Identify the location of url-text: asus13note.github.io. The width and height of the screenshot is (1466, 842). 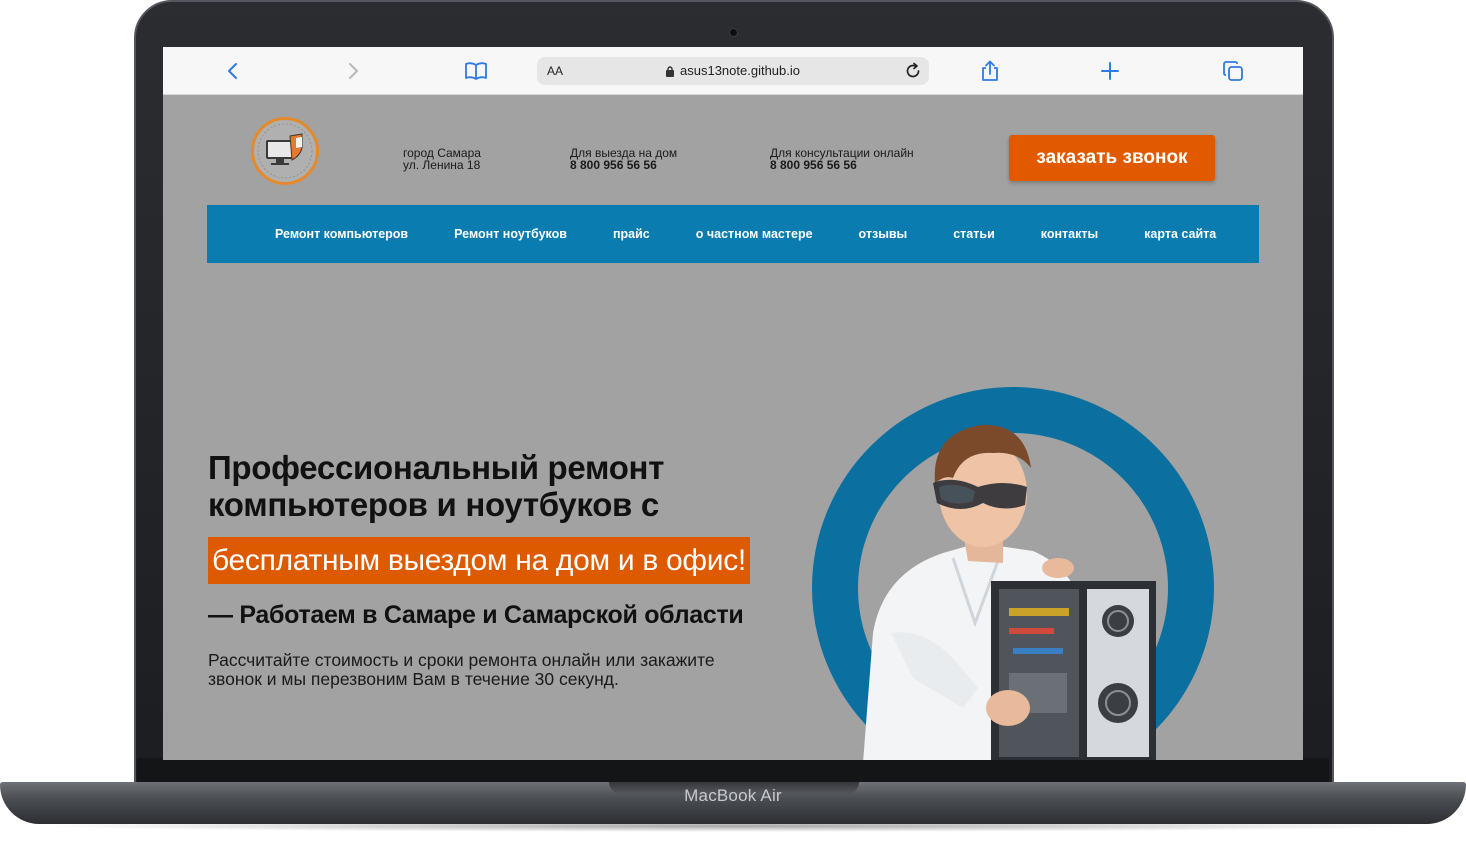
(740, 70).